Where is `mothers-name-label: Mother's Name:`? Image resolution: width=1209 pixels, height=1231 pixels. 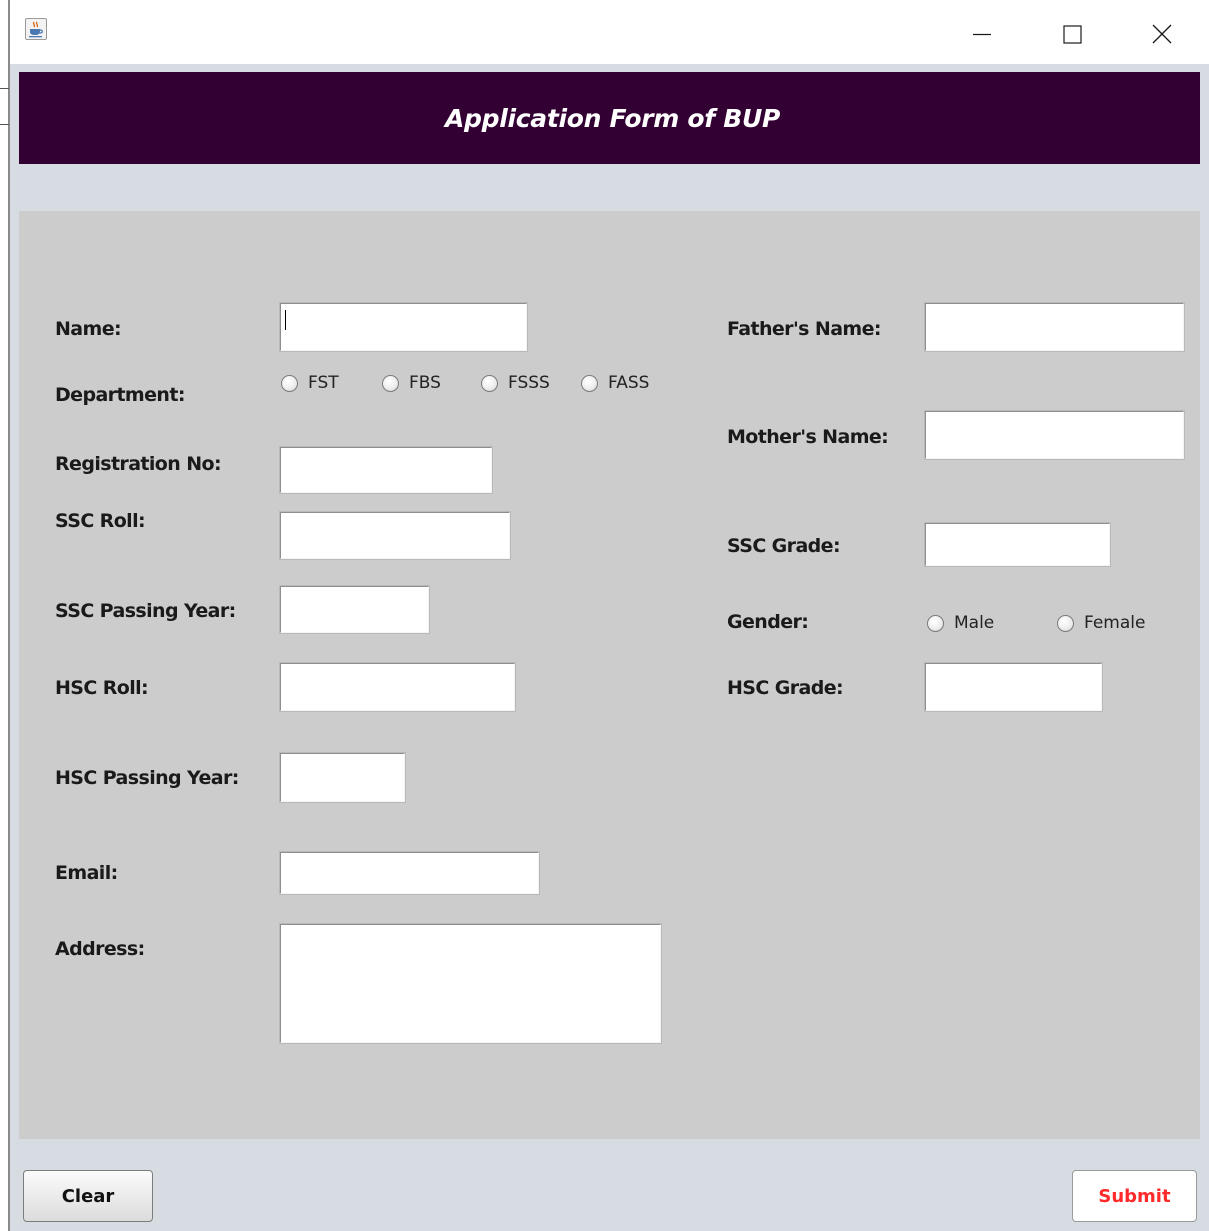
mothers-name-label: Mother's Name: is located at coordinates (808, 437).